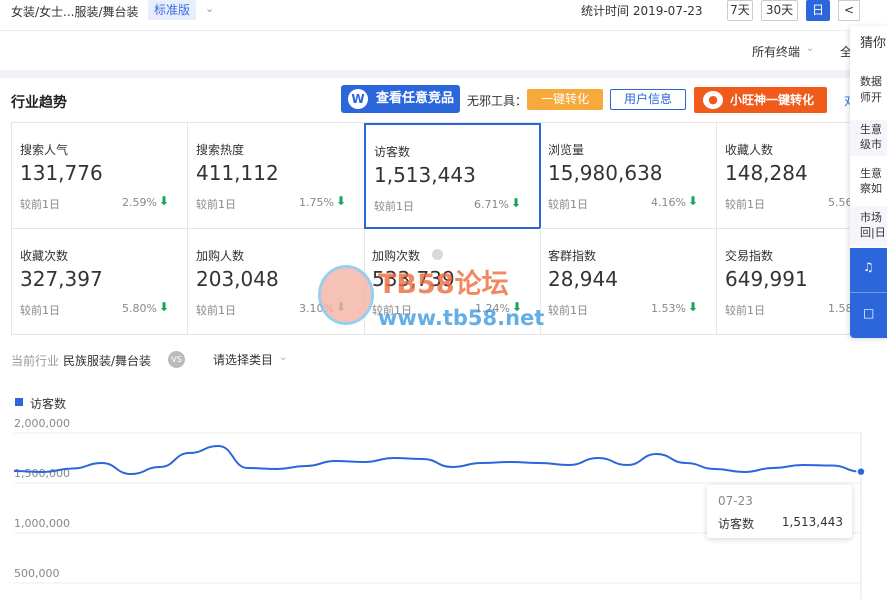 This screenshot has height=599, width=887. What do you see at coordinates (220, 150) in the screenshot?
I see `metric-label: 搜索热度` at bounding box center [220, 150].